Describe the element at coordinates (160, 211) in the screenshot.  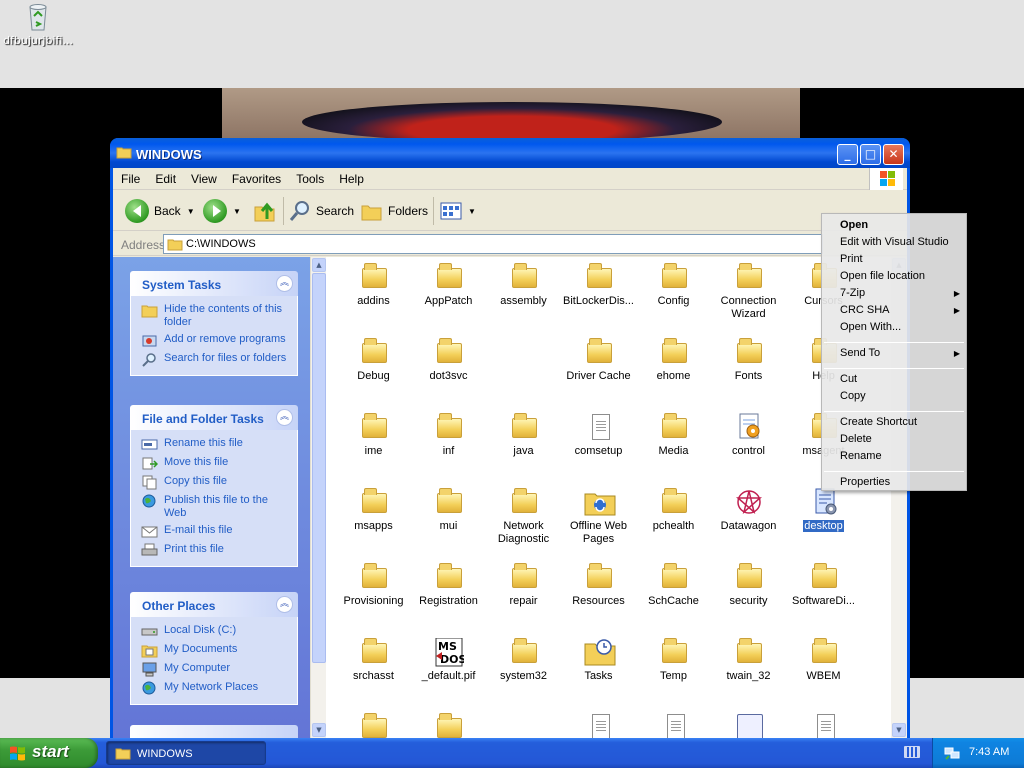
I see `back-button: Back ▼` at that location.